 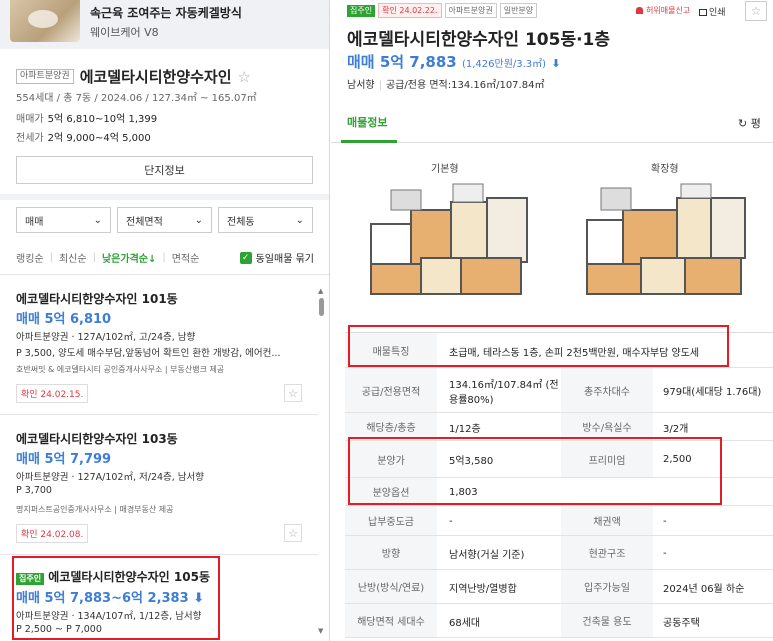 I want to click on row-label: 방향, so click(x=391, y=552).